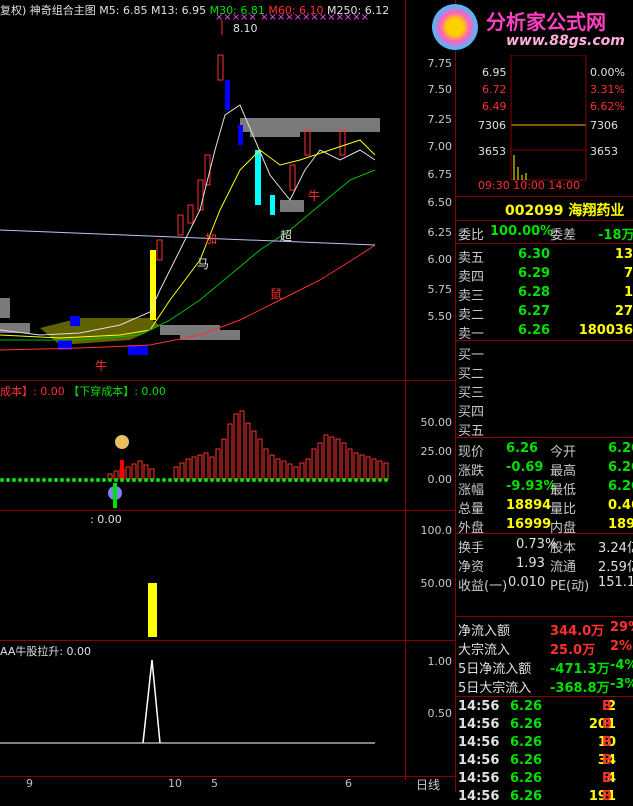 Image resolution: width=633 pixels, height=806 pixels. Describe the element at coordinates (615, 582) in the screenshot. I see `fund-value: 151.1` at that location.